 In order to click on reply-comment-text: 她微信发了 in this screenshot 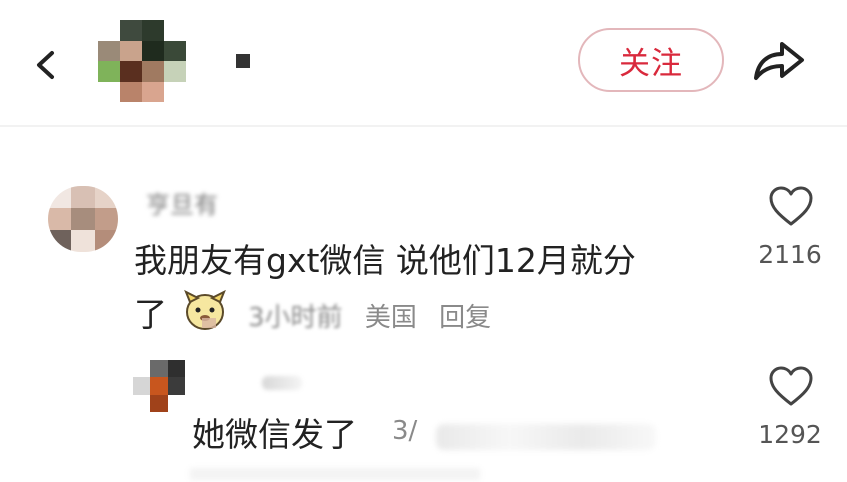, I will do `click(274, 434)`.